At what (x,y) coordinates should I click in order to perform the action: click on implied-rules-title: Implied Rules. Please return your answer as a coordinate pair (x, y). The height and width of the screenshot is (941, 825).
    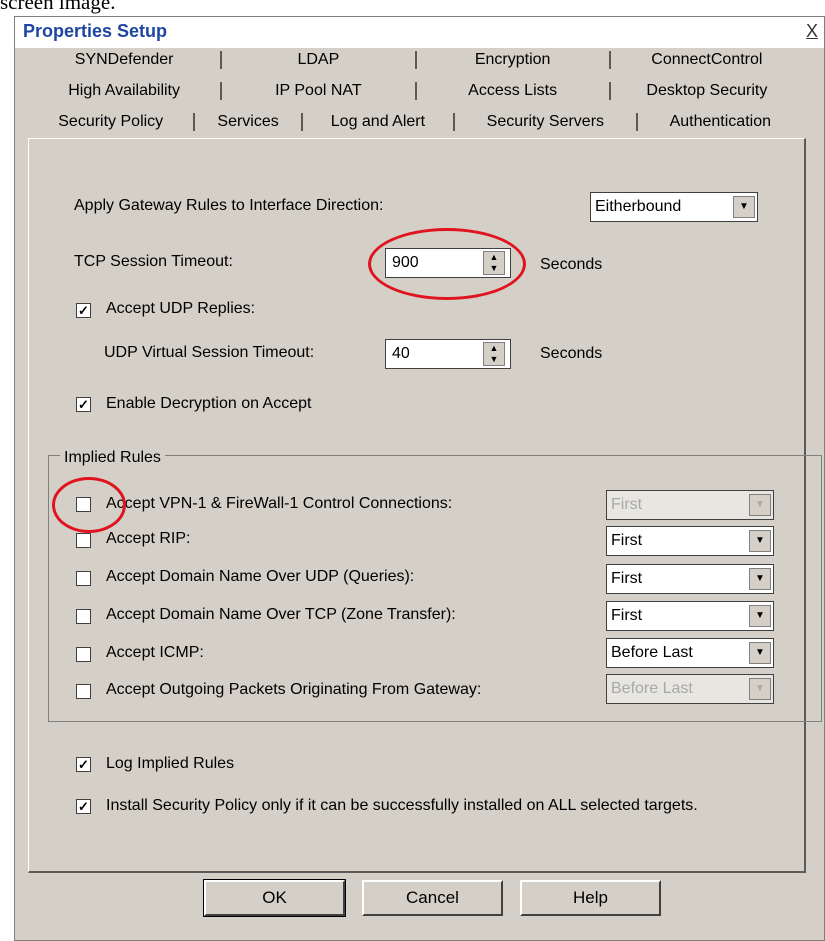
    Looking at the image, I should click on (112, 458).